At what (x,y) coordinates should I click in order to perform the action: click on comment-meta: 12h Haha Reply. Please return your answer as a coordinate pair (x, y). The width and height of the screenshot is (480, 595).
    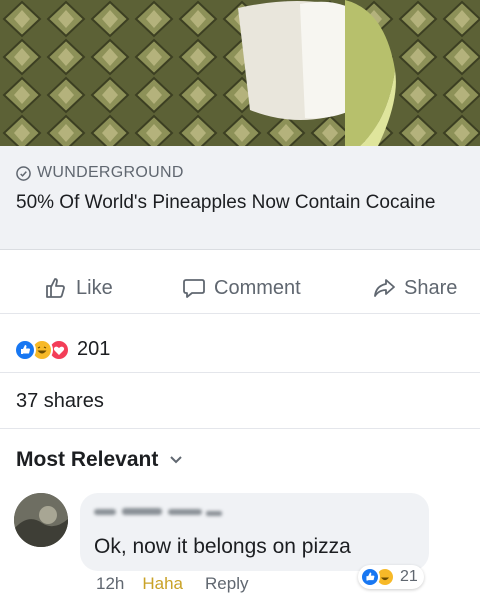
    Looking at the image, I should click on (172, 584).